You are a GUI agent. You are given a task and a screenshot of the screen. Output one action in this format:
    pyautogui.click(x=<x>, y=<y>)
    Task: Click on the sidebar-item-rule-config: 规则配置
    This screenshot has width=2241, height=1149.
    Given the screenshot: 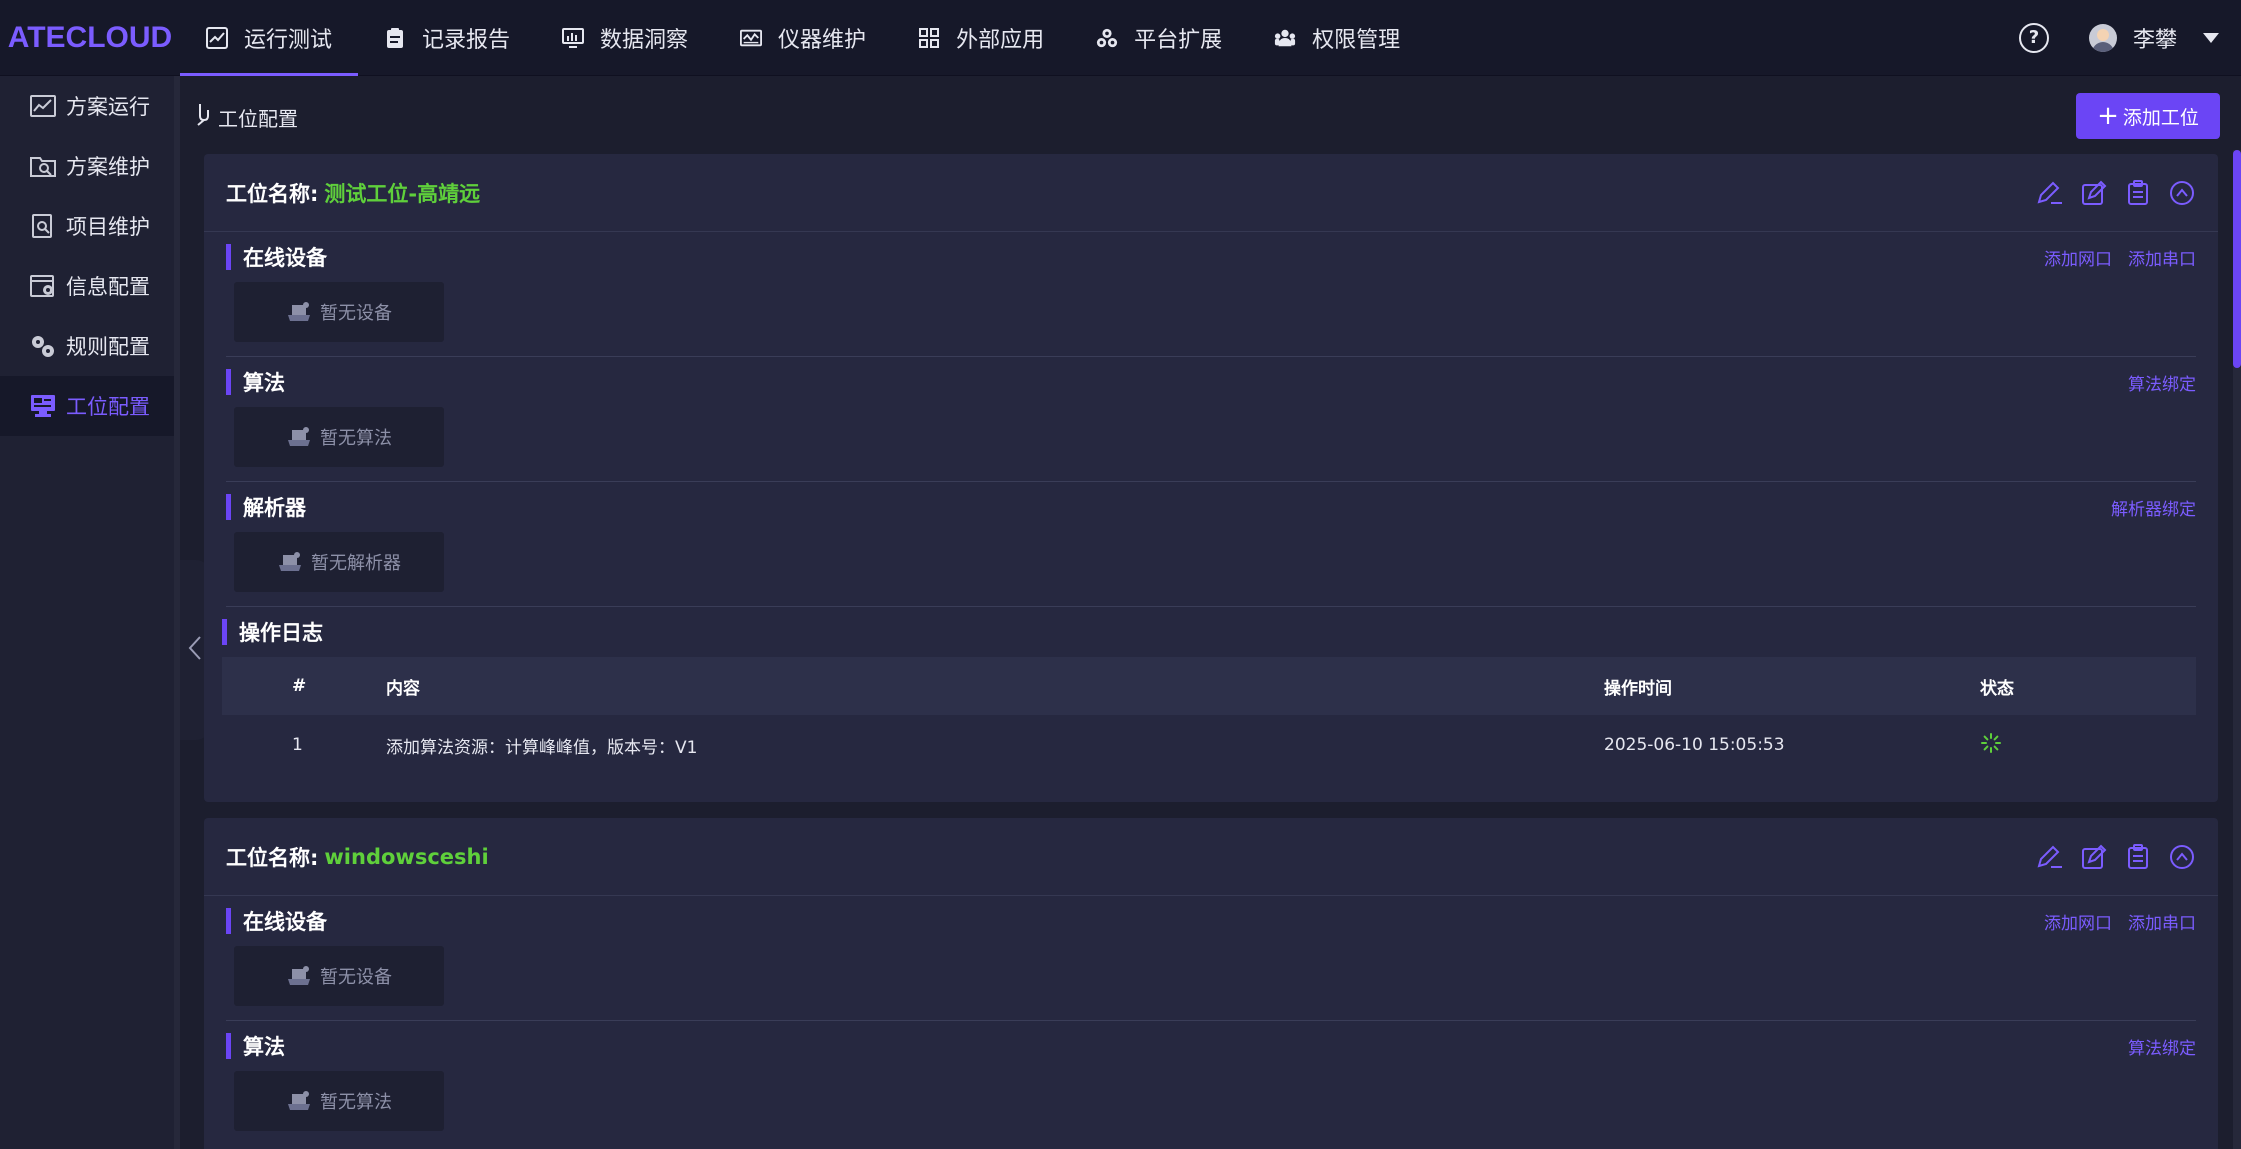 What is the action you would take?
    pyautogui.click(x=87, y=346)
    